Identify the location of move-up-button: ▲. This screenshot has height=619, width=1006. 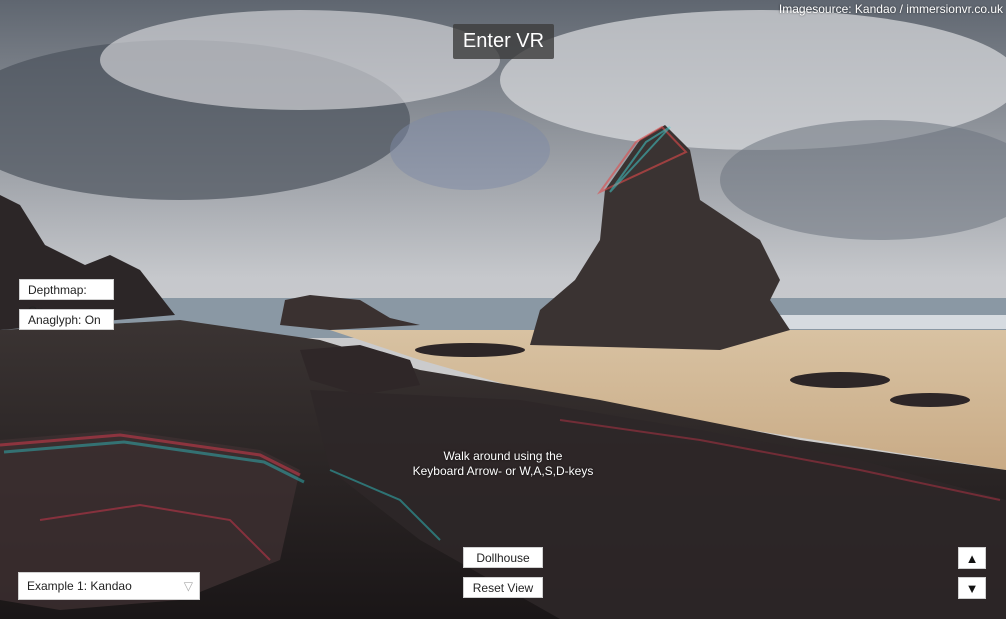
(972, 558).